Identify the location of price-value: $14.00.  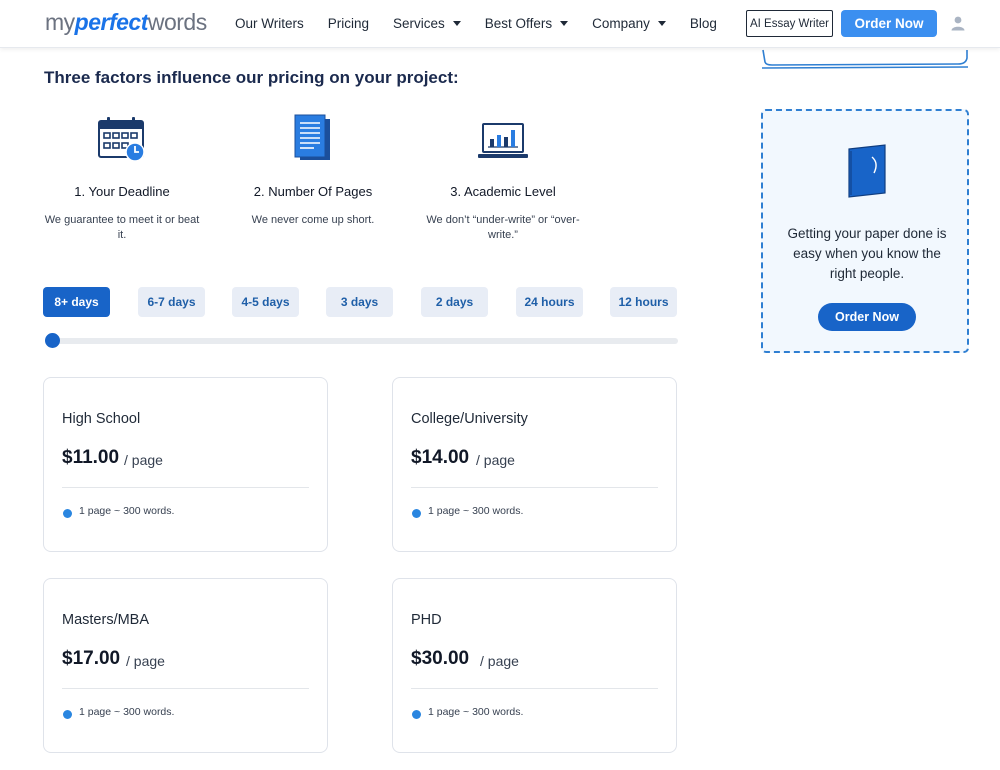
(440, 457).